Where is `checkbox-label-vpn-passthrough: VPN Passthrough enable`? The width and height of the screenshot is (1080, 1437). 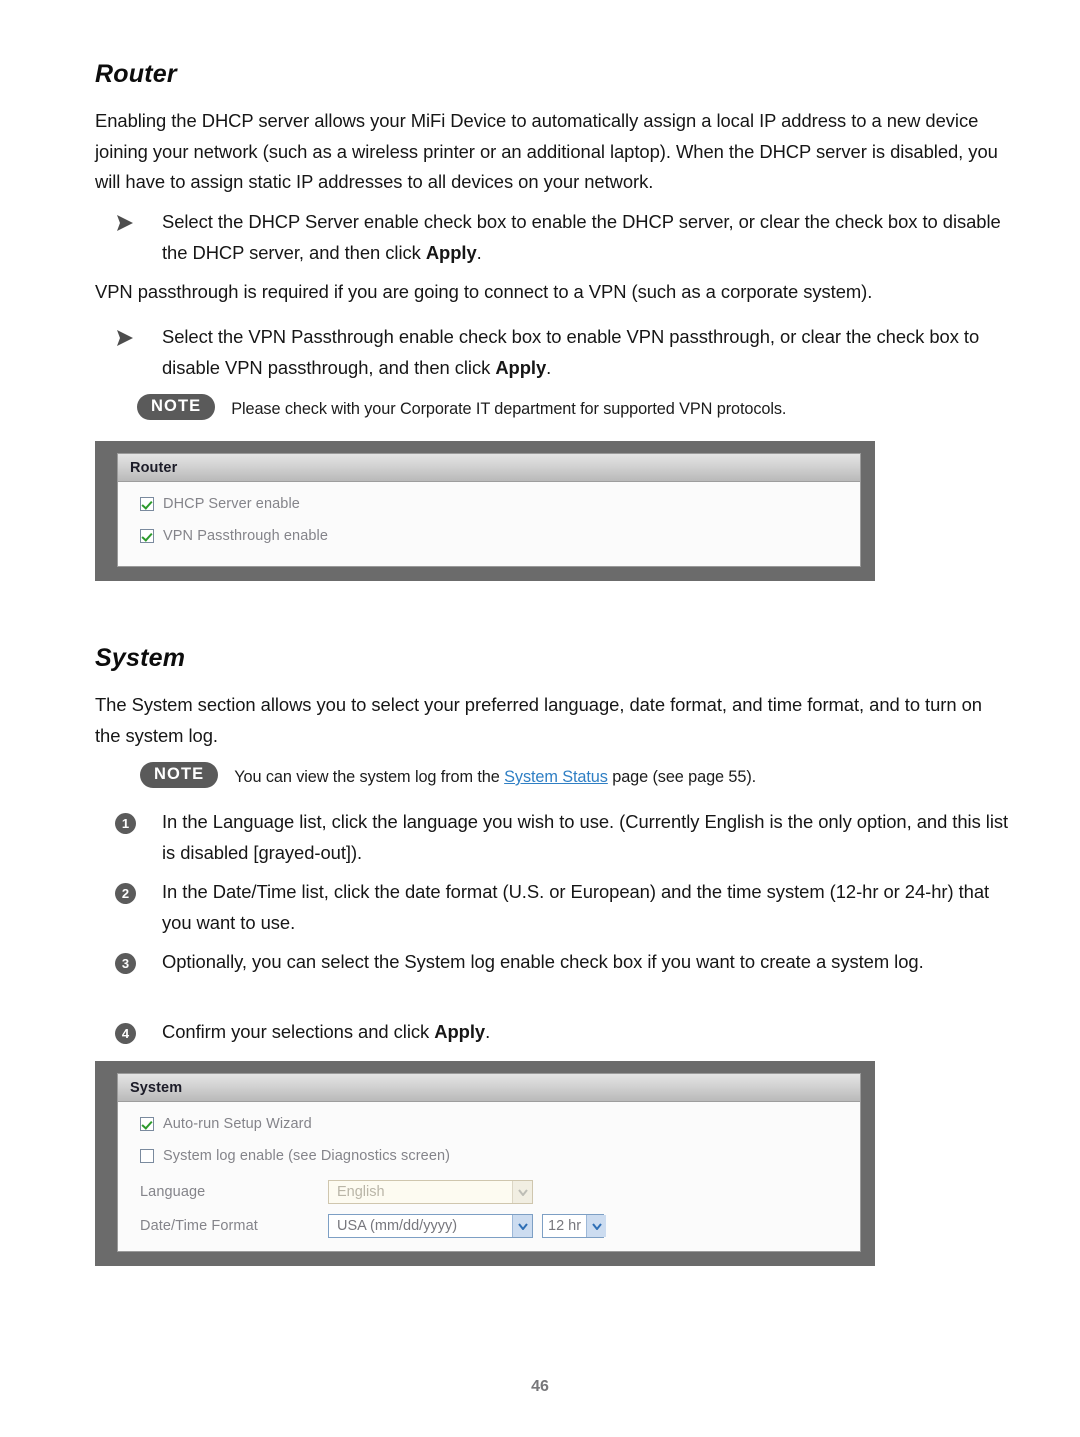
checkbox-label-vpn-passthrough: VPN Passthrough enable is located at coordinates (246, 536).